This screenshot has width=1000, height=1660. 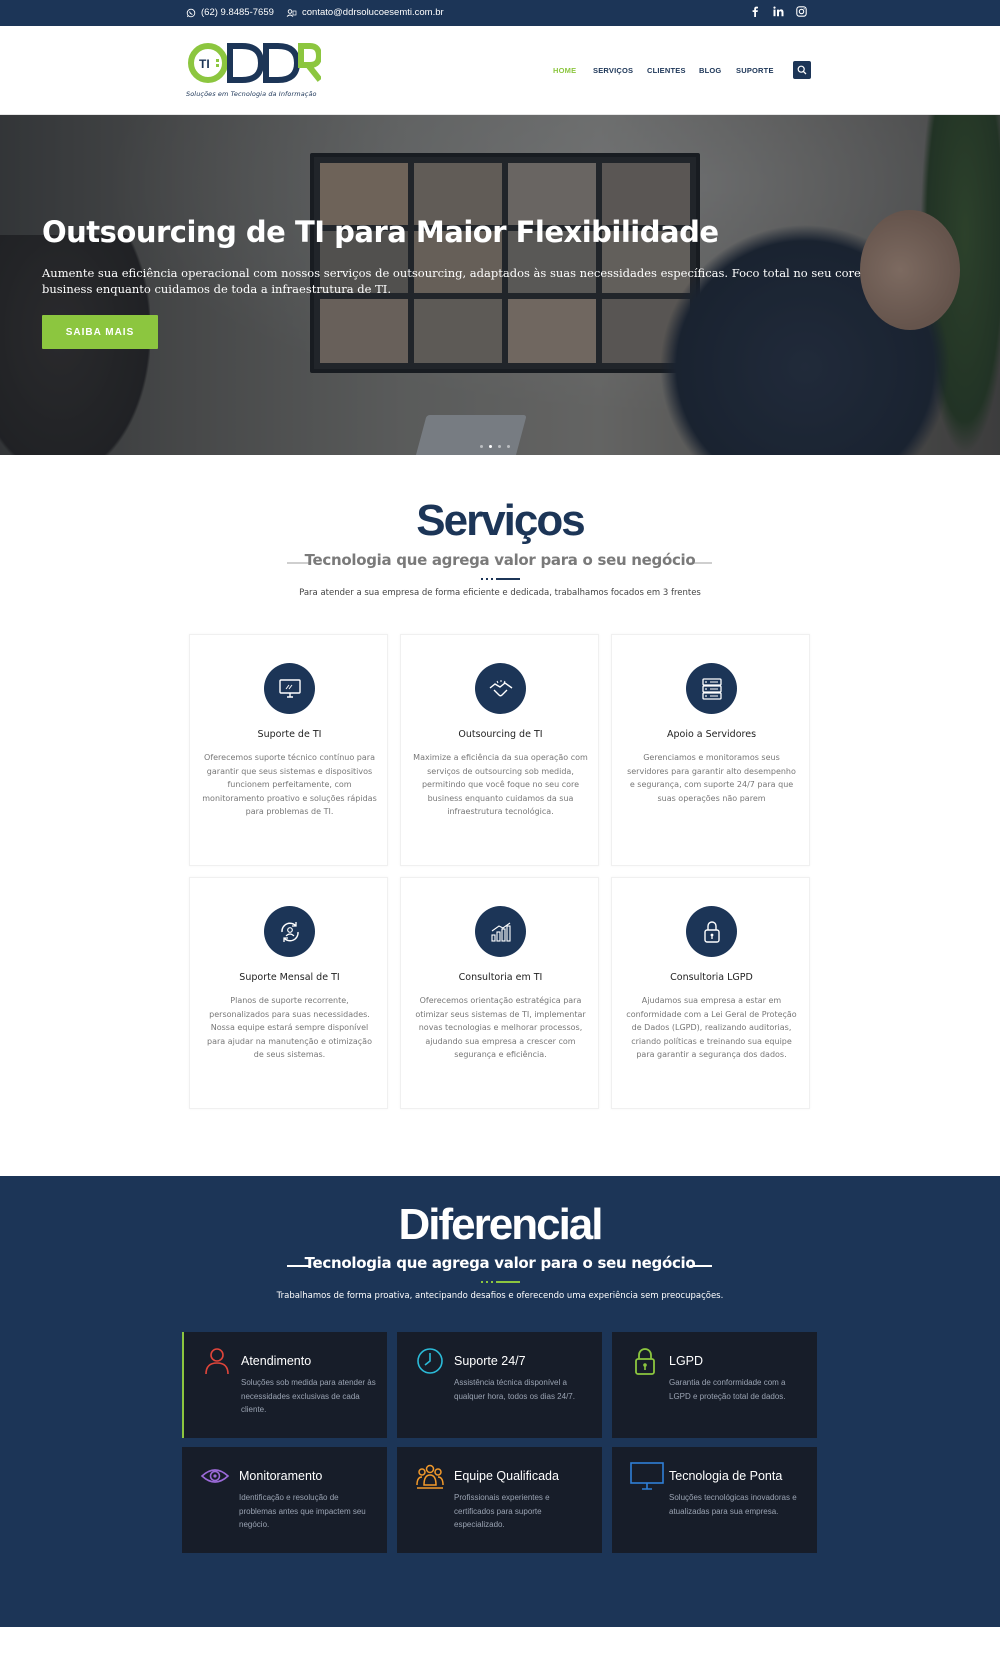 What do you see at coordinates (500, 931) in the screenshot?
I see `growth-chart-icon` at bounding box center [500, 931].